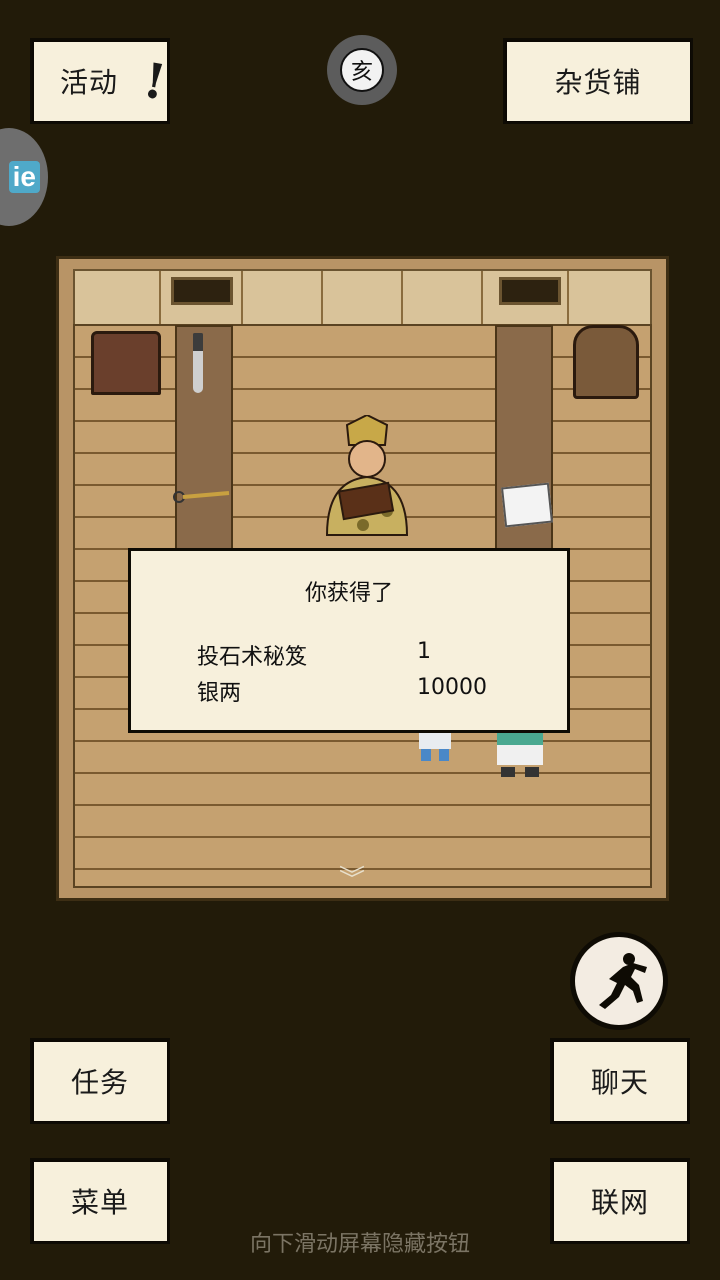 The width and height of the screenshot is (720, 1280). Describe the element at coordinates (452, 687) in the screenshot. I see `reward-amount: 10000` at that location.